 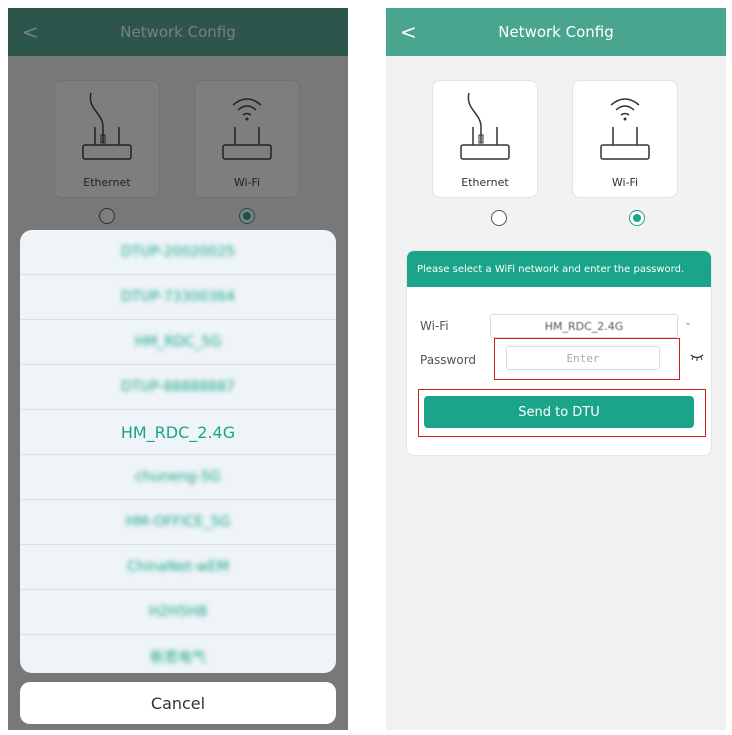 I want to click on header-bar: < Network Config, so click(x=556, y=32).